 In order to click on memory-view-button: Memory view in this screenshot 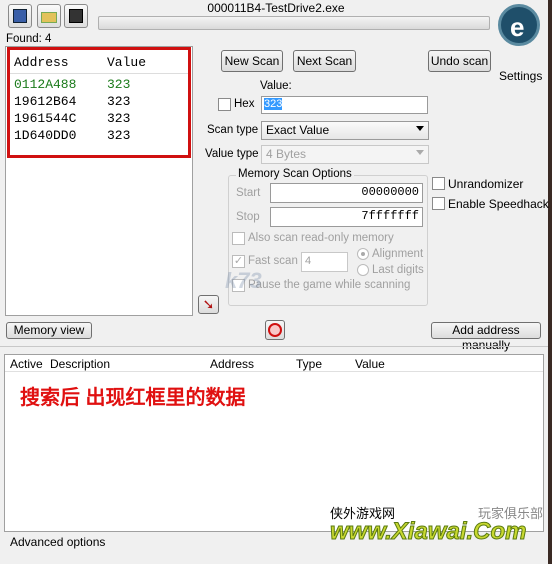, I will do `click(49, 330)`.